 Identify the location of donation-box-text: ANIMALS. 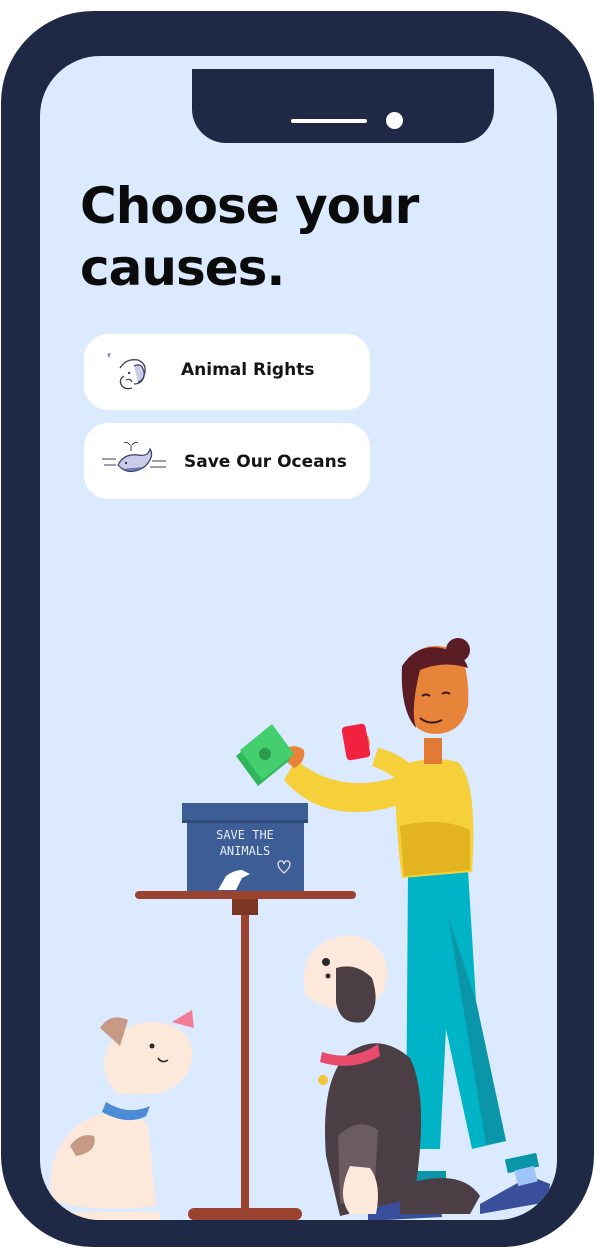
(245, 851).